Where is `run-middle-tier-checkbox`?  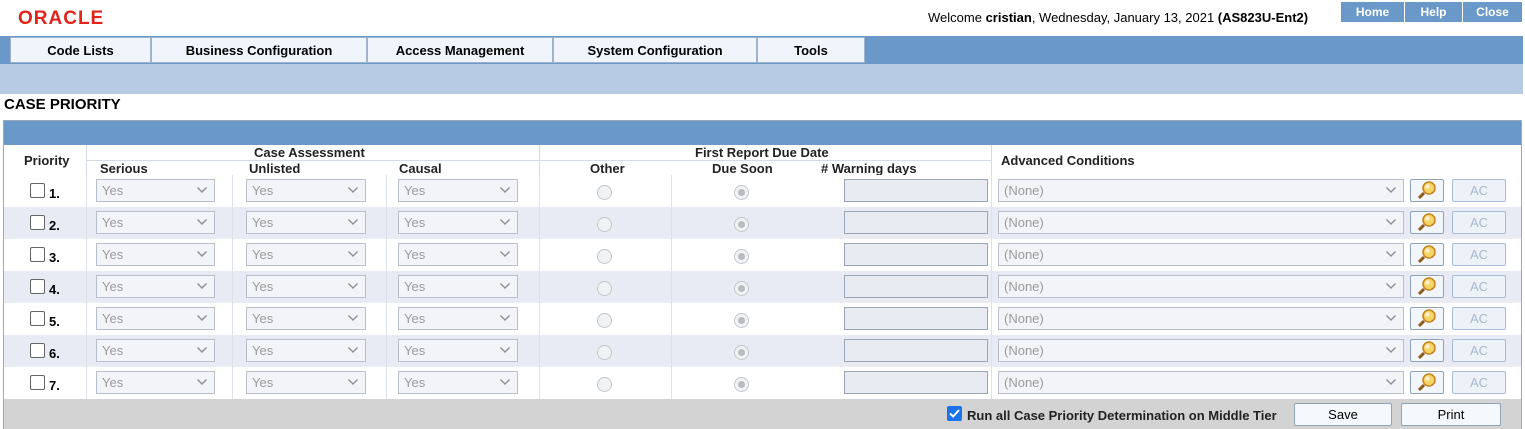
run-middle-tier-checkbox is located at coordinates (954, 413).